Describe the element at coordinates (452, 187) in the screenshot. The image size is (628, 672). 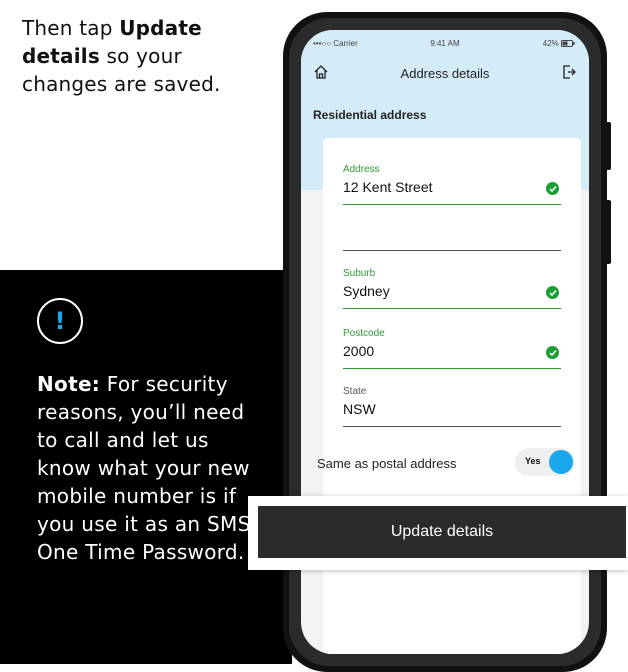
I see `address-value: 12 Kent Street` at that location.